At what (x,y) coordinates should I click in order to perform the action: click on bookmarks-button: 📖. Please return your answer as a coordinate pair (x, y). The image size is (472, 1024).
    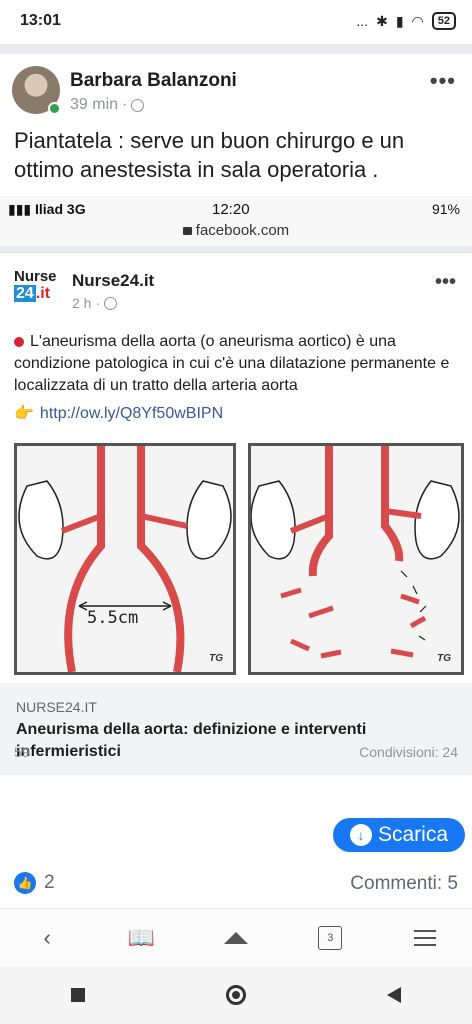
    Looking at the image, I should click on (142, 938).